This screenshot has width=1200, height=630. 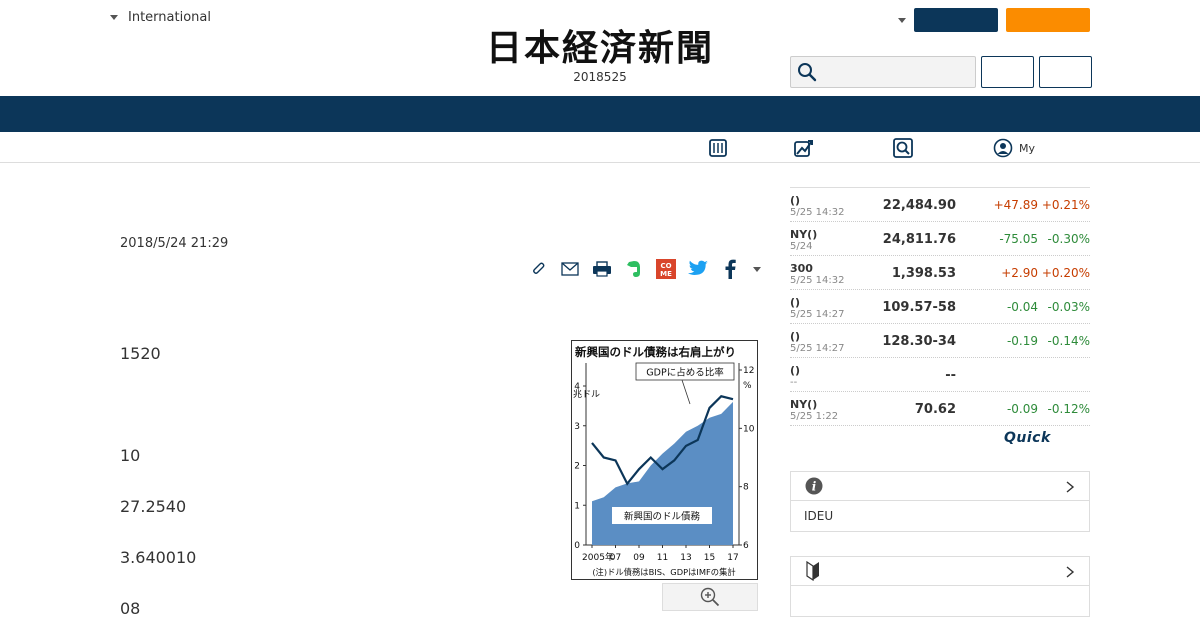 I want to click on market-percent: +0.20%, so click(x=1065, y=273).